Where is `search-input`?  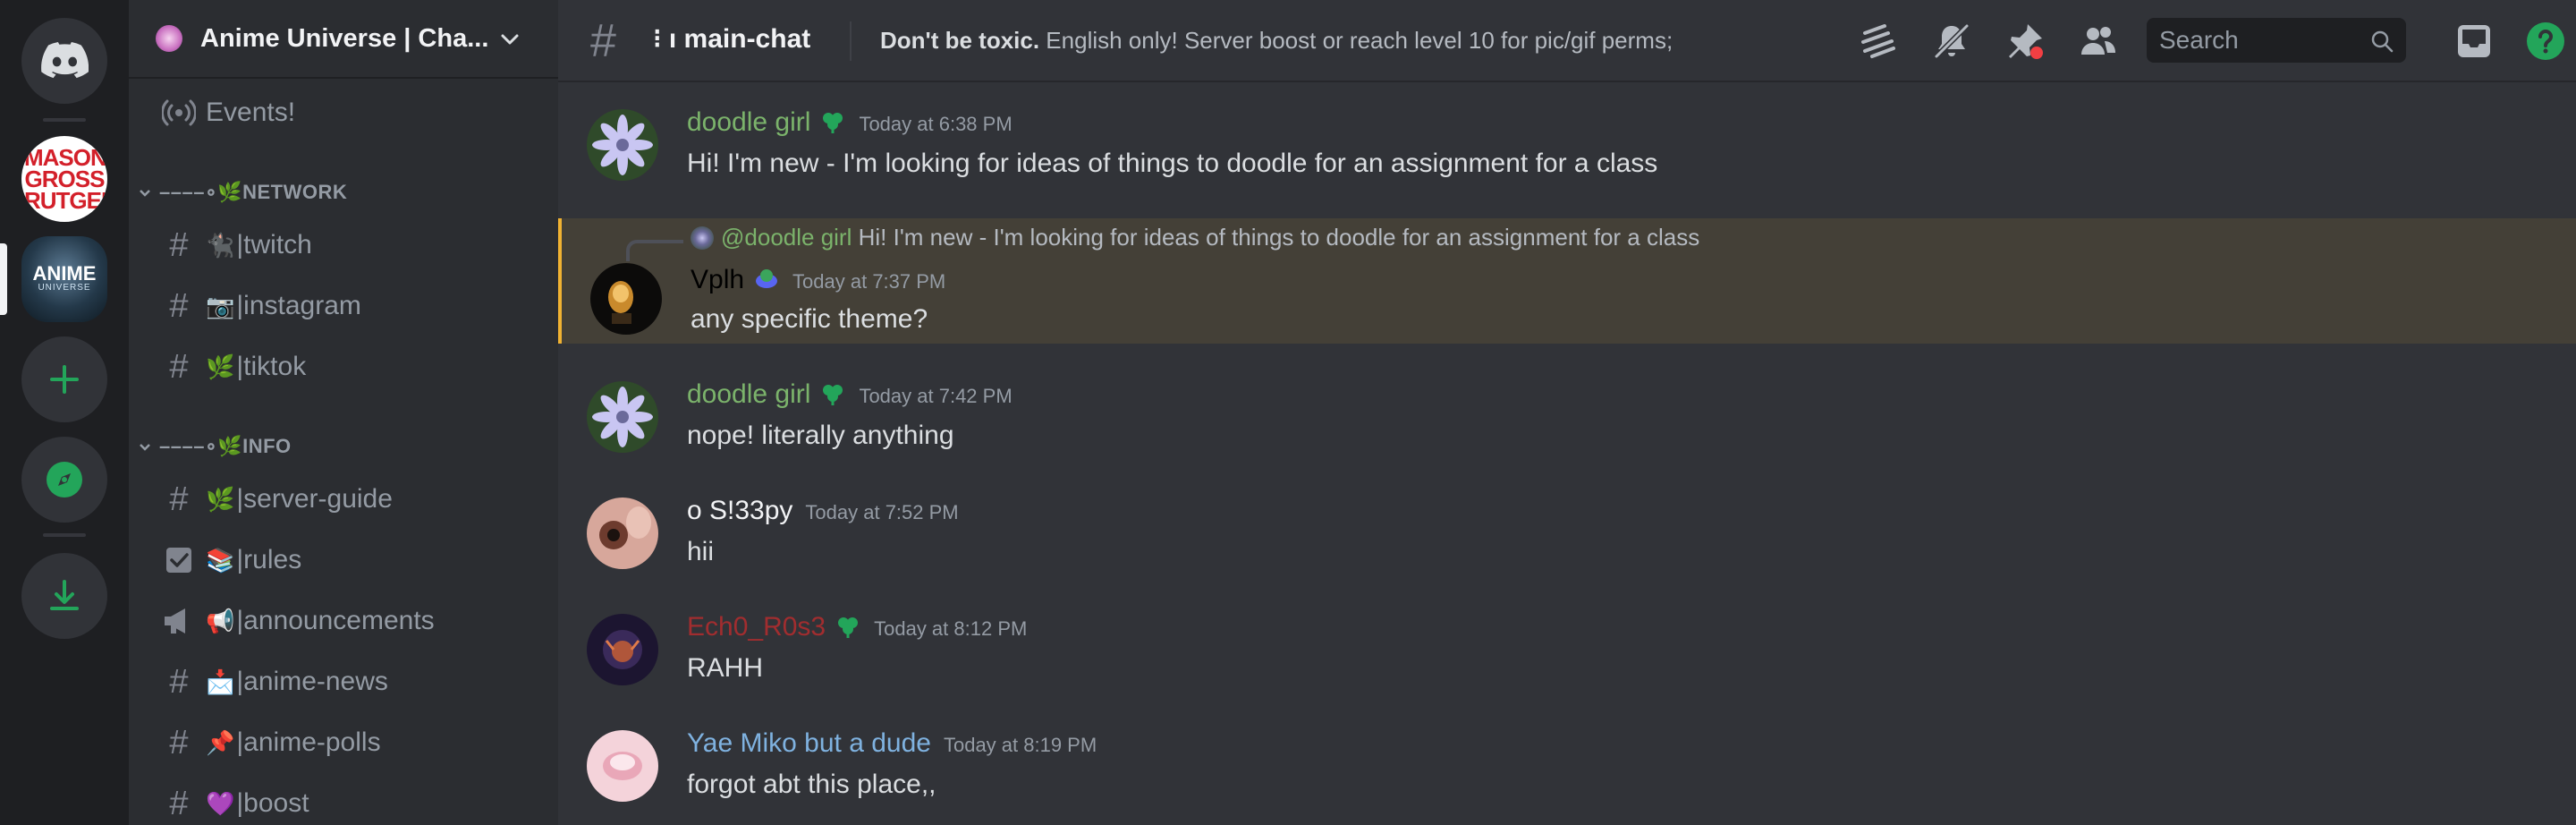
search-input is located at coordinates (2262, 40).